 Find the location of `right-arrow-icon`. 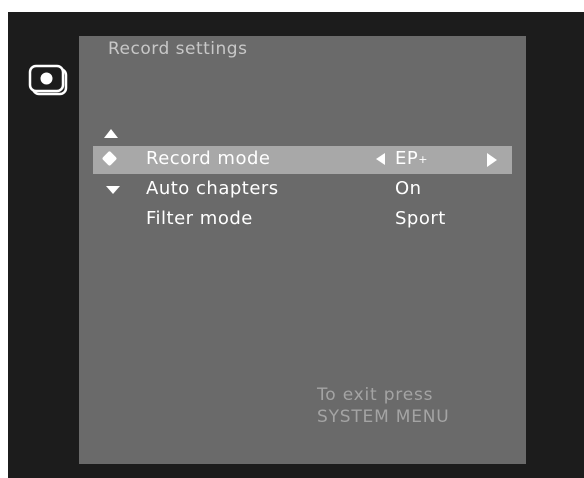

right-arrow-icon is located at coordinates (492, 160).